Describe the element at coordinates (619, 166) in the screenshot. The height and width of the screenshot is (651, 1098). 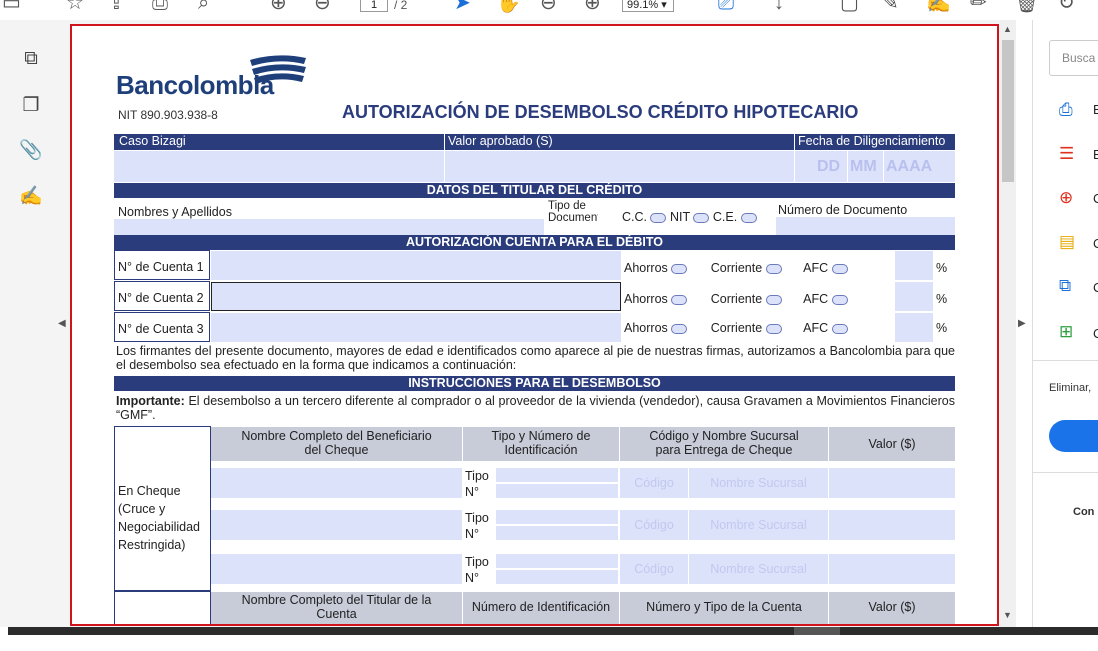
I see `valor-input` at that location.